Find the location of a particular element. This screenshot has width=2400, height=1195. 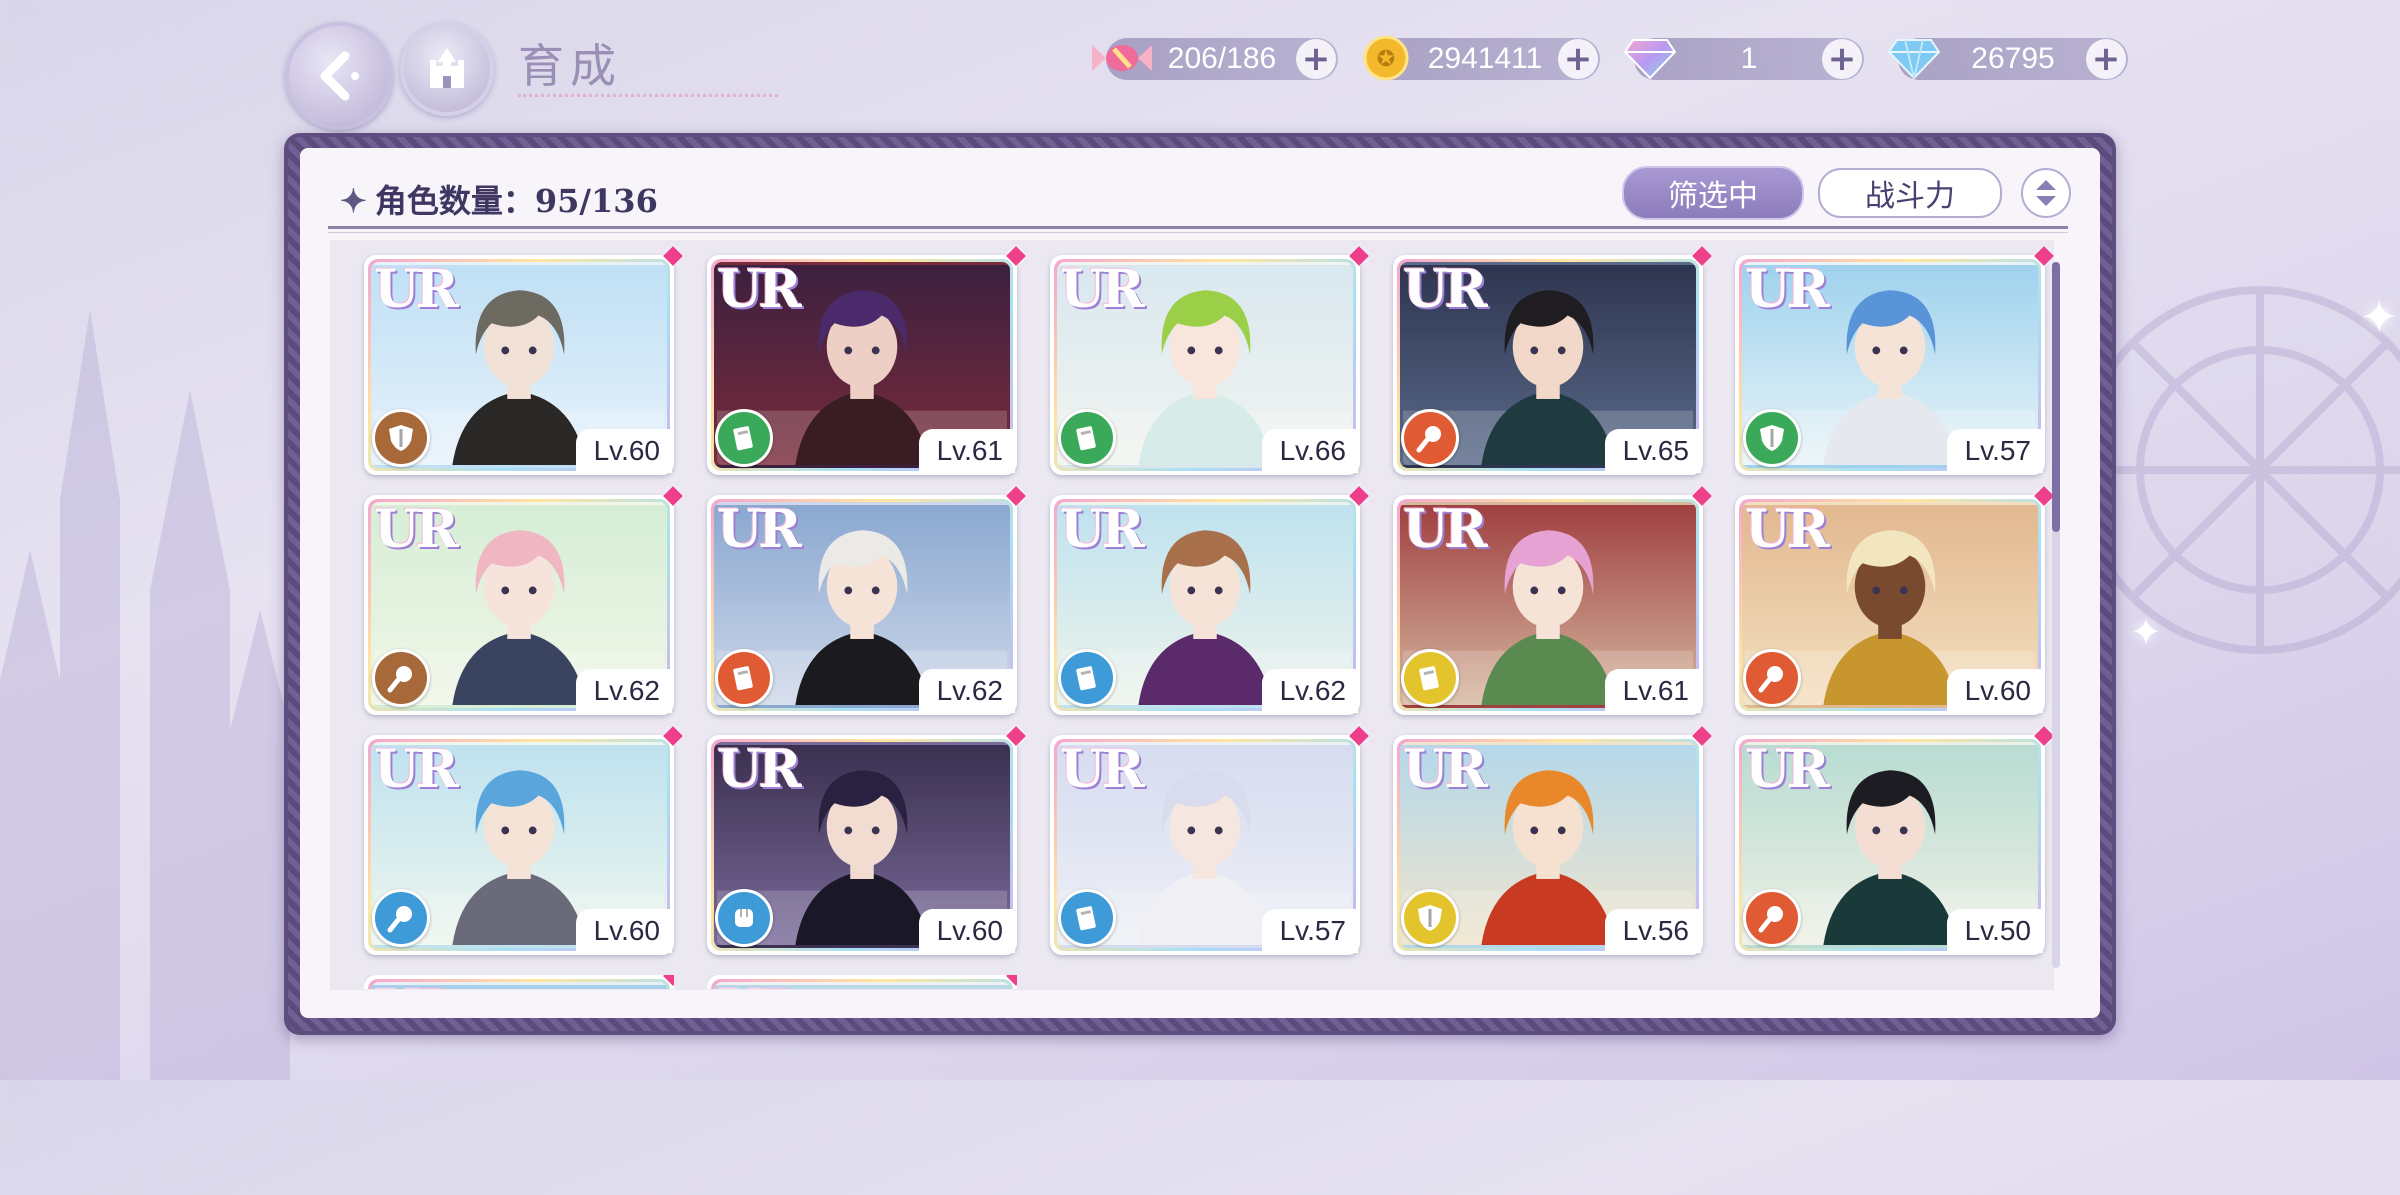

sort-order-icon is located at coordinates (2046, 193).